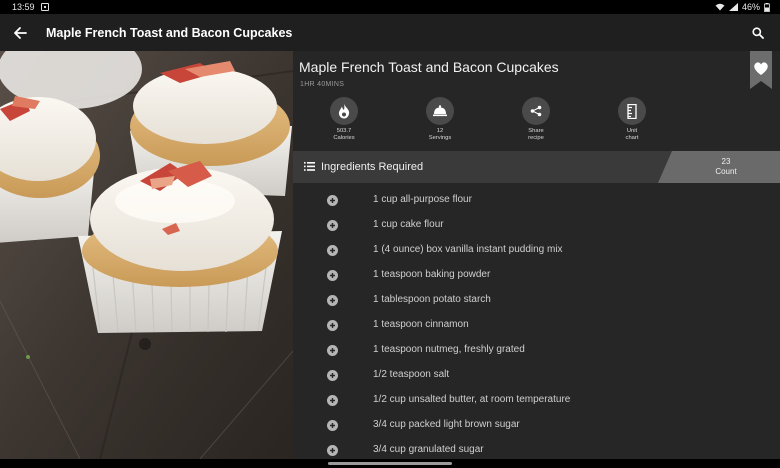  Describe the element at coordinates (390, 7) in the screenshot. I see `status-bar: 13:59 46%` at that location.